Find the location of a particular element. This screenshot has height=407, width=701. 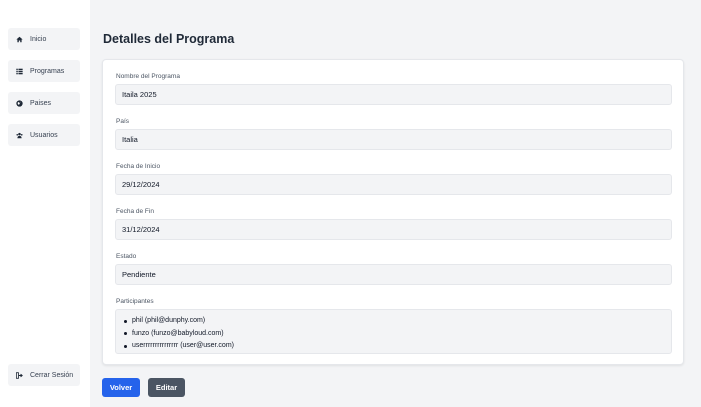

sidebar-item-inicio: Inicio is located at coordinates (44, 39).